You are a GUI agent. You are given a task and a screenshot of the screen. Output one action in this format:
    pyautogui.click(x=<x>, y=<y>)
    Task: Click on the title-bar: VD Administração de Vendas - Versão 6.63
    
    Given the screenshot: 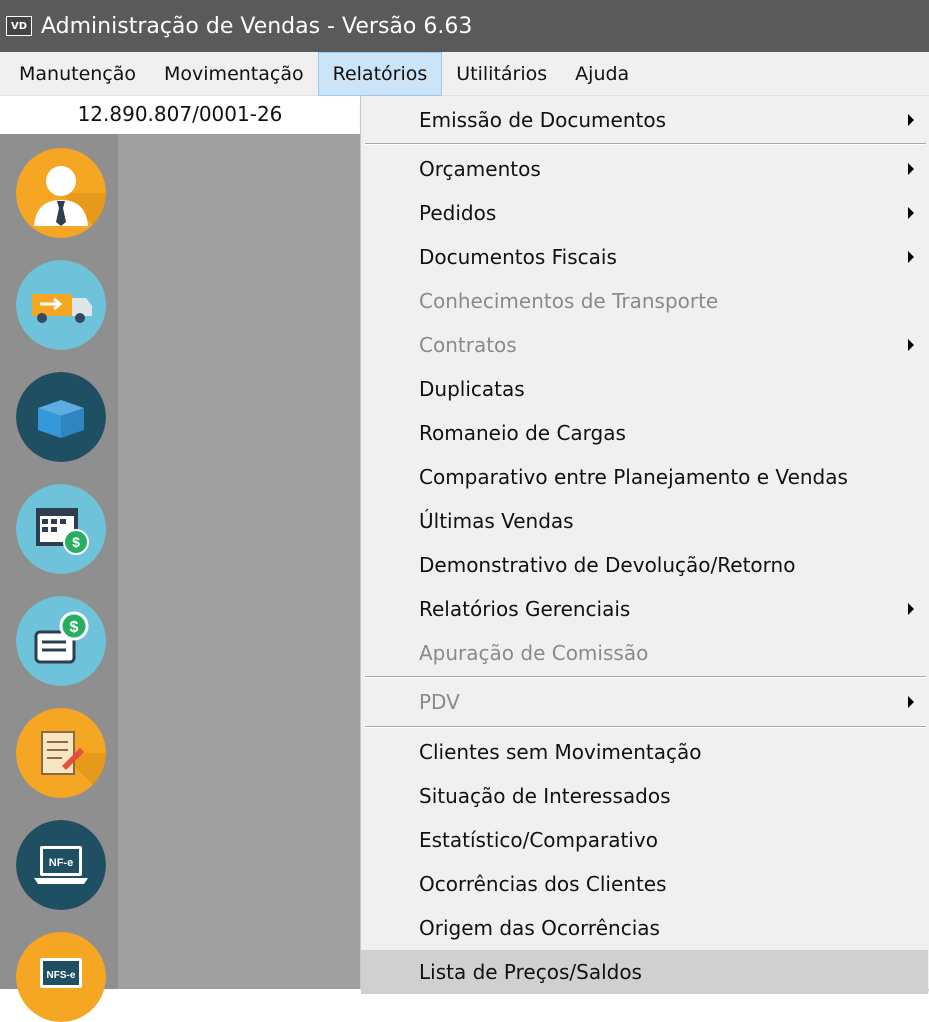 What is the action you would take?
    pyautogui.click(x=464, y=26)
    